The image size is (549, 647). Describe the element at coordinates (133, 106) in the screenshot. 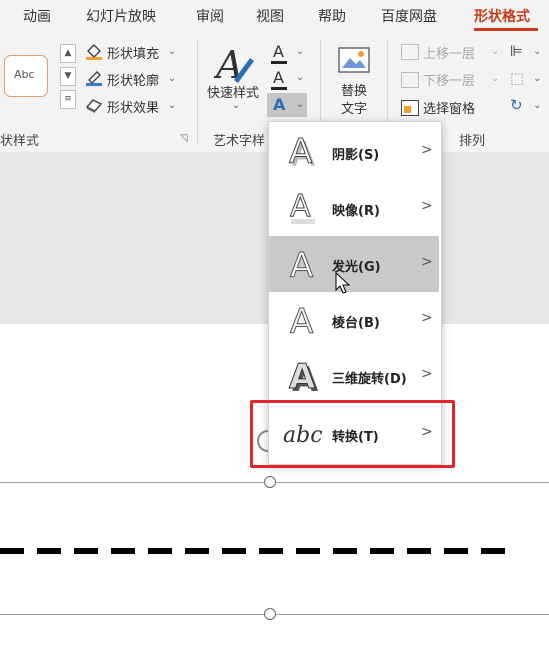

I see `shape-effects-button: 形状效果` at that location.